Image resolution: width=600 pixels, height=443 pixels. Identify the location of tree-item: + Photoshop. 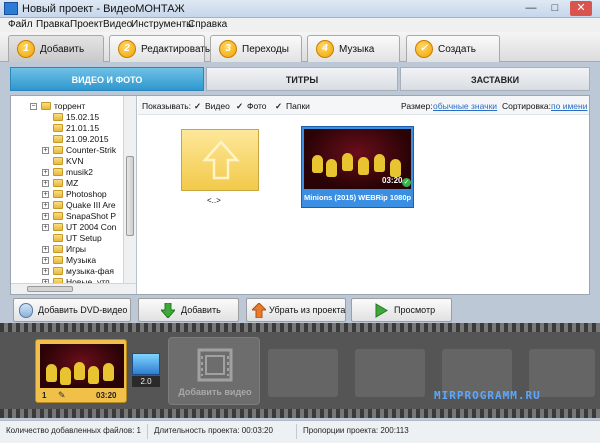
(73, 194).